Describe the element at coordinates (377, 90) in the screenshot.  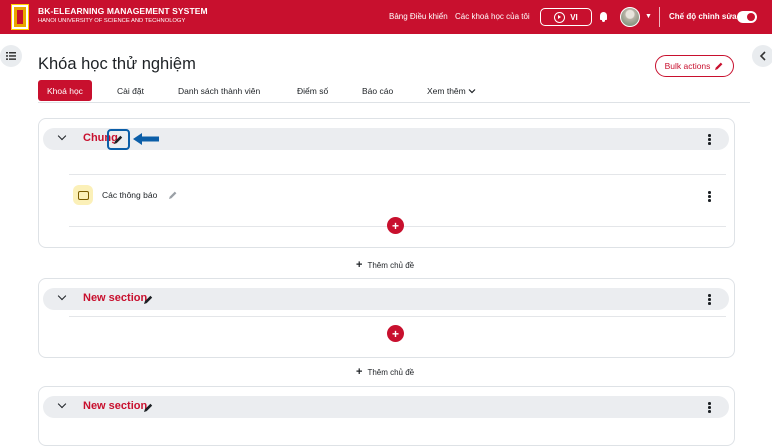
I see `tab-reports: Báo cáo` at that location.